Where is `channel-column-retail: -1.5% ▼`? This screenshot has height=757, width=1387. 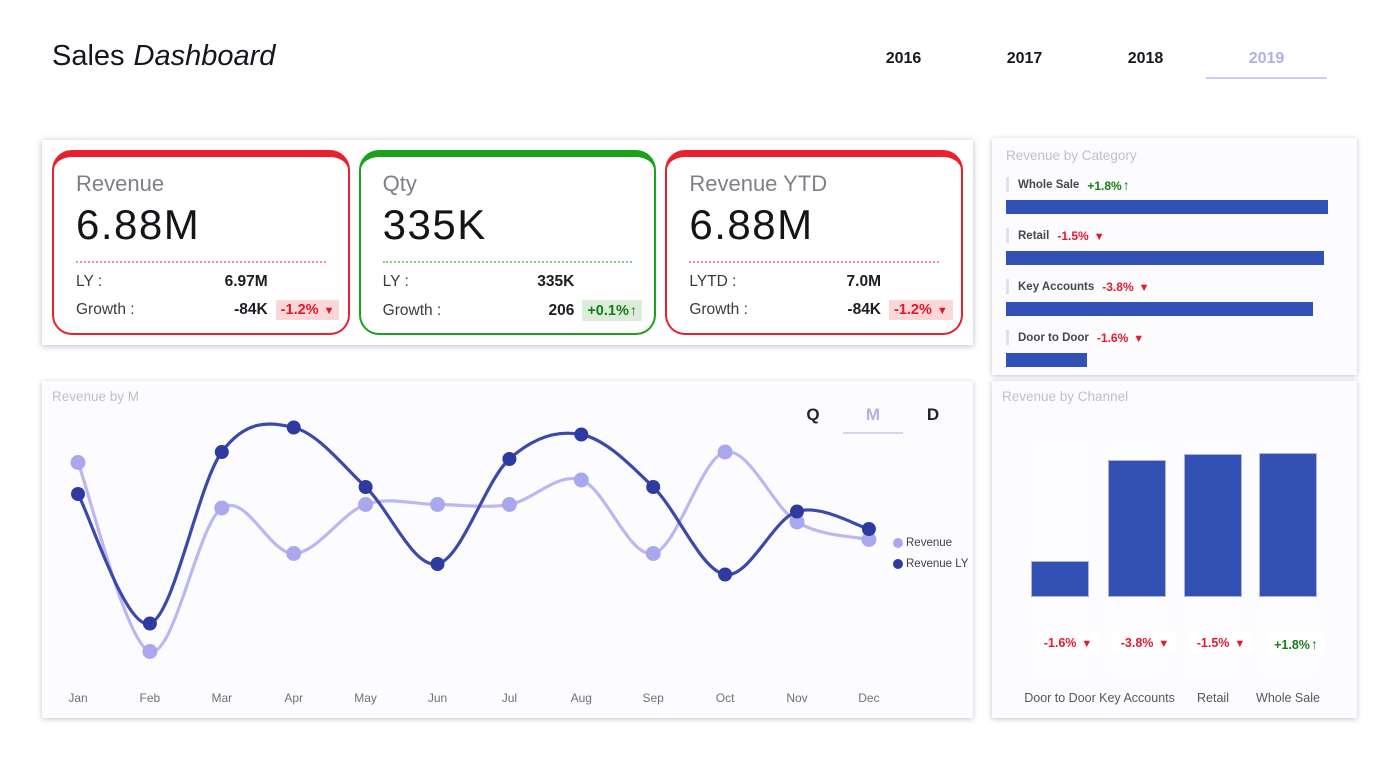
channel-column-retail: -1.5% ▼ is located at coordinates (1218, 560).